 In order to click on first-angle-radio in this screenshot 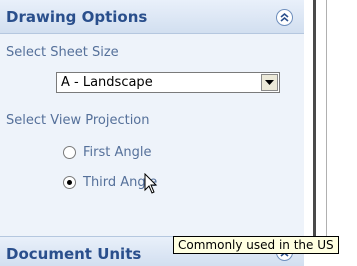, I will do `click(69, 152)`.